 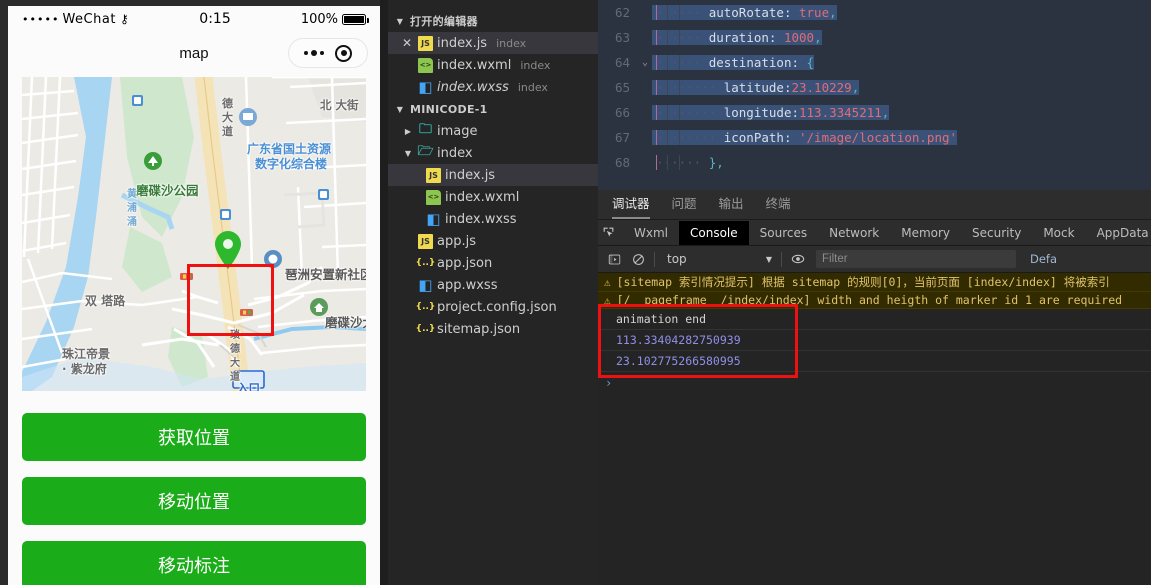 What do you see at coordinates (105, 301) in the screenshot?
I see `map-label: 双 塔路` at bounding box center [105, 301].